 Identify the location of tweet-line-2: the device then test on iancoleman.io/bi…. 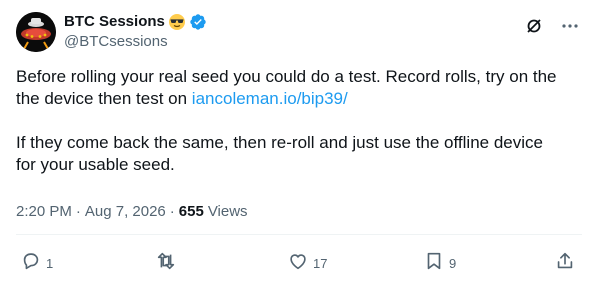
(299, 99).